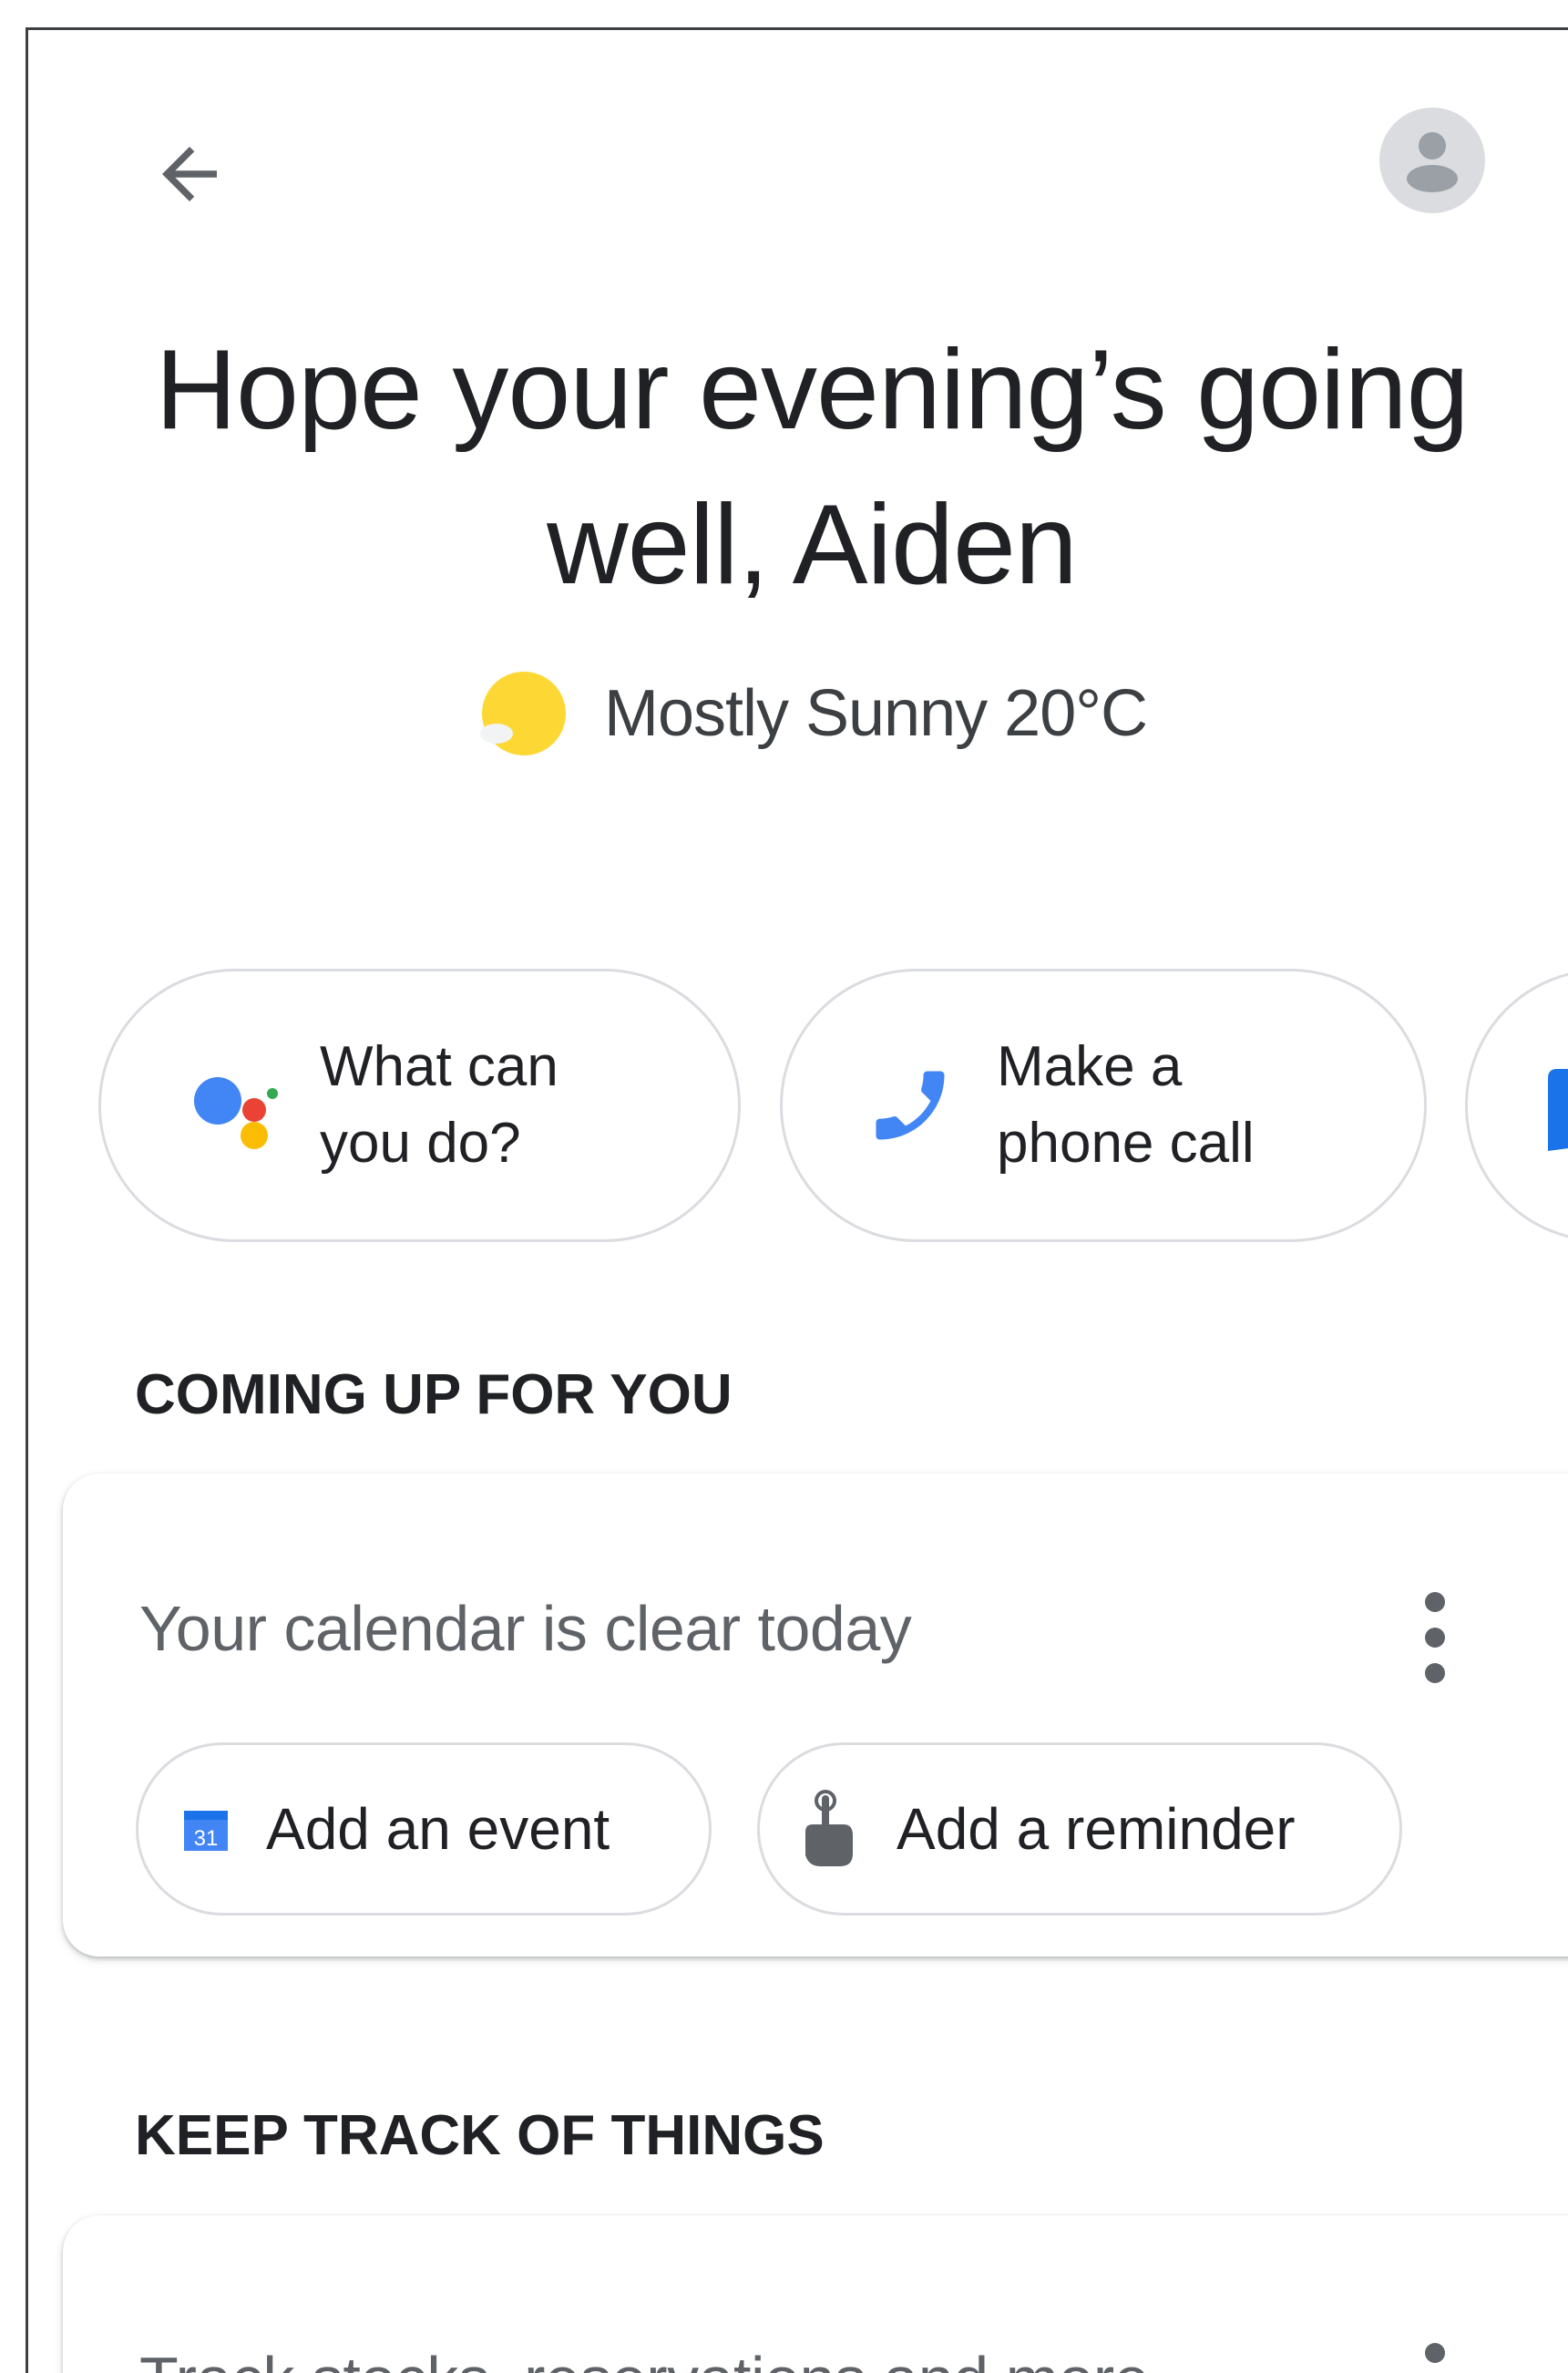  What do you see at coordinates (812, 545) in the screenshot?
I see `greeting-line-2: well, Aiden` at bounding box center [812, 545].